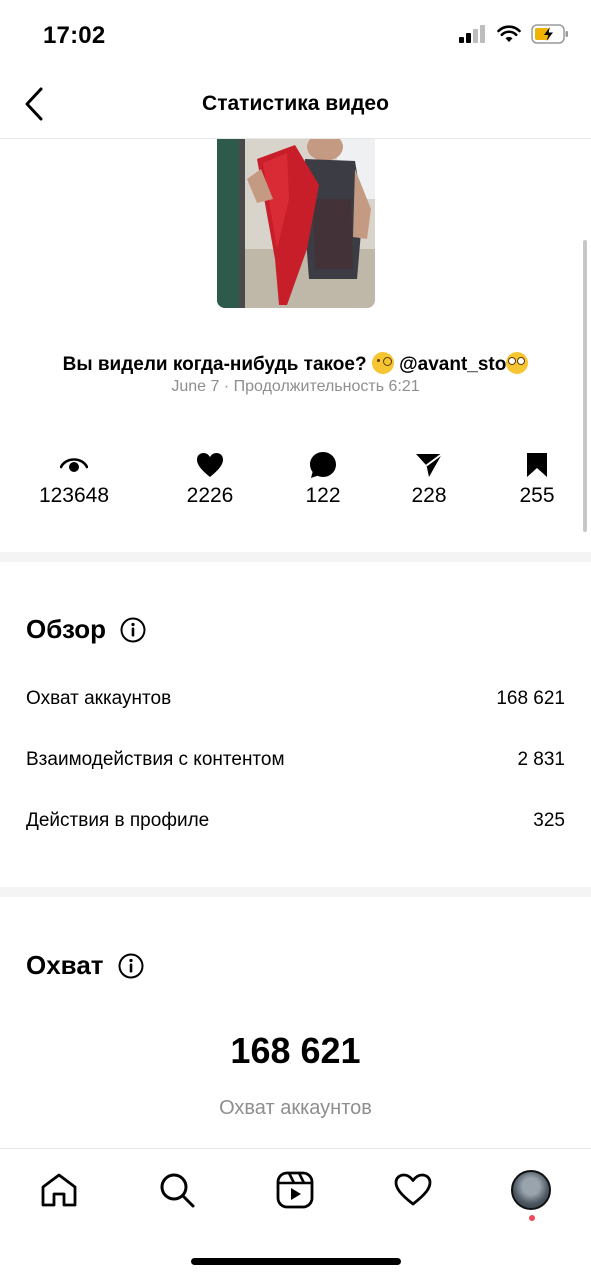  I want to click on metric-shares: 228, so click(429, 479).